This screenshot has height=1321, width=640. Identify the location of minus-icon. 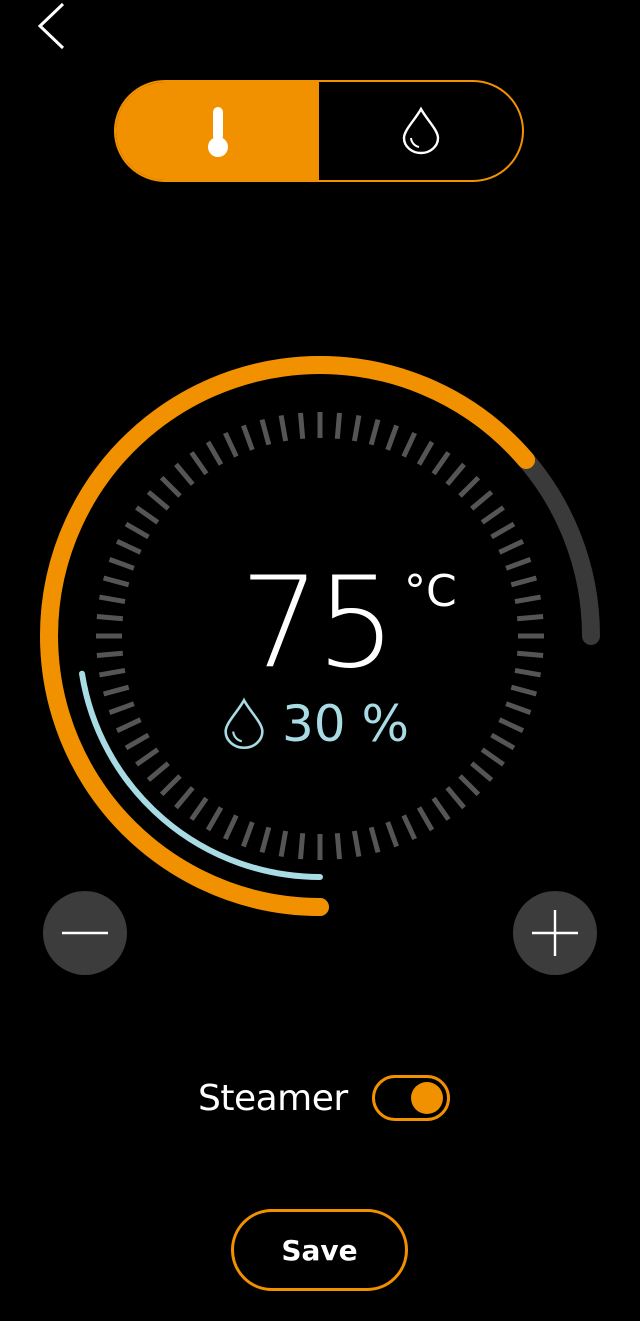
(85, 933).